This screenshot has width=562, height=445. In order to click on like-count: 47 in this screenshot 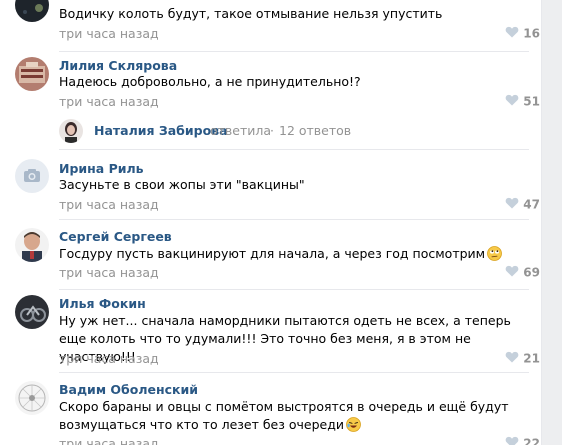, I will do `click(531, 204)`.